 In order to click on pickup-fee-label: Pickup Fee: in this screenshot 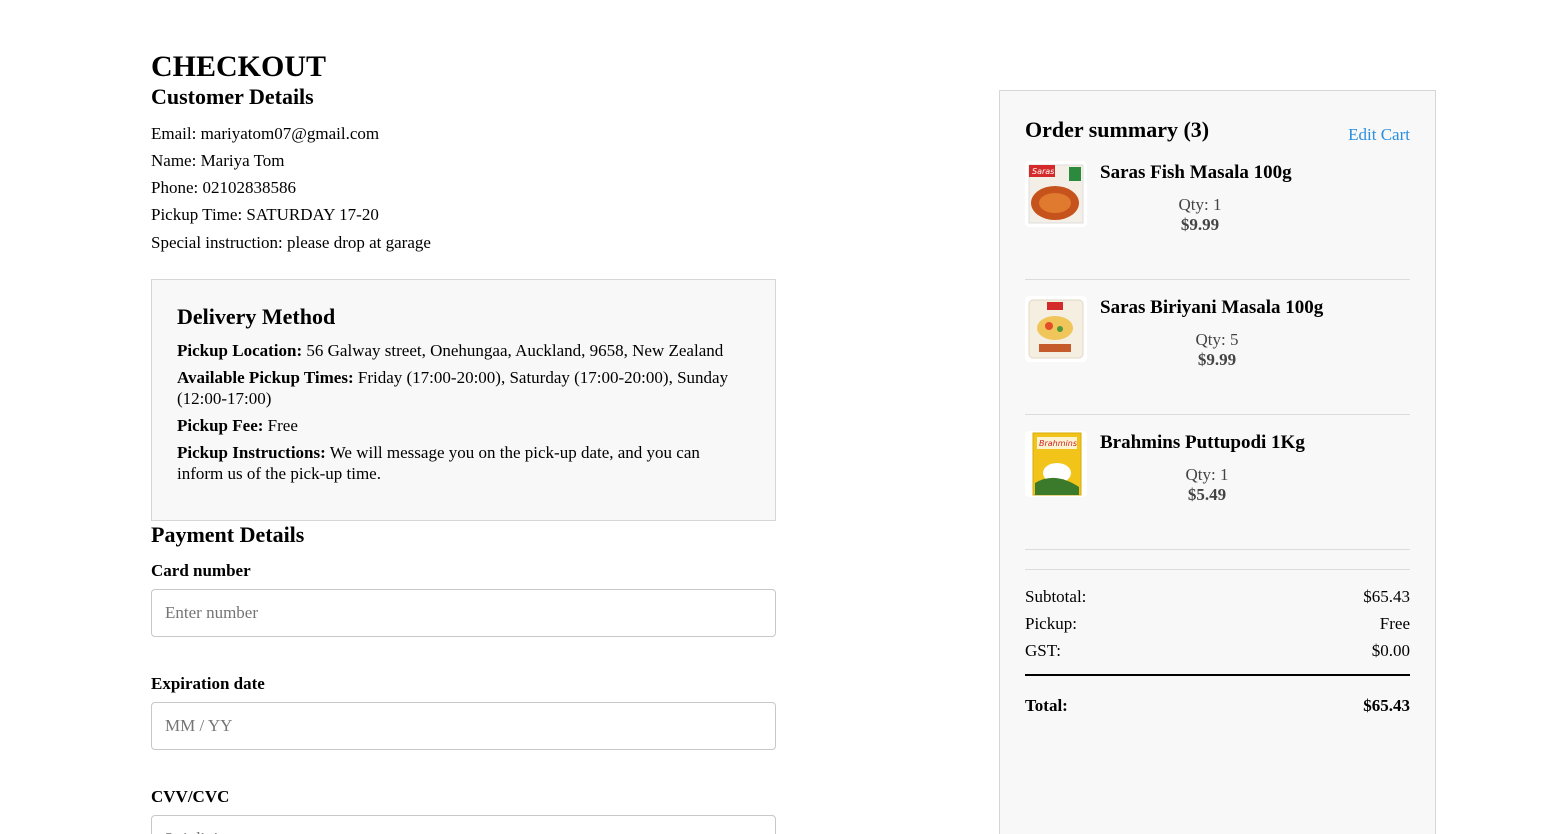, I will do `click(220, 425)`.